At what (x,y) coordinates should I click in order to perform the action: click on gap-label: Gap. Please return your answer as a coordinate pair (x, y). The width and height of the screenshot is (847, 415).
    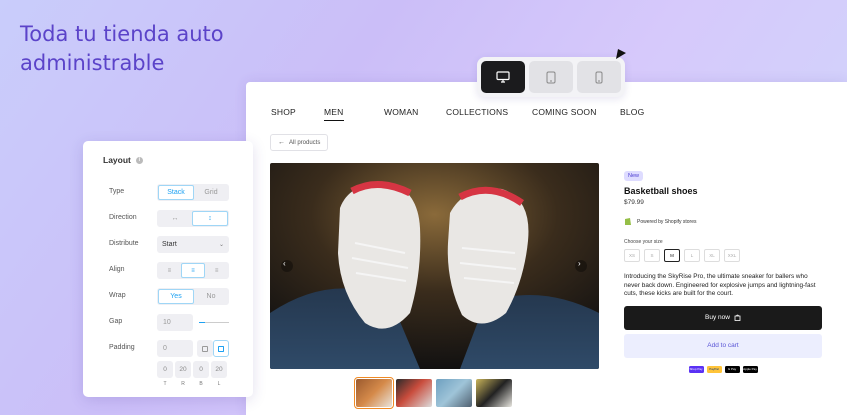
    Looking at the image, I should click on (116, 321).